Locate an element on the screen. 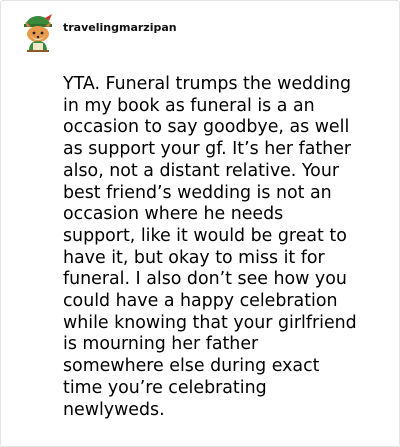 Image resolution: width=400 pixels, height=447 pixels. comment-text-line: is mourning her father is located at coordinates (161, 344).